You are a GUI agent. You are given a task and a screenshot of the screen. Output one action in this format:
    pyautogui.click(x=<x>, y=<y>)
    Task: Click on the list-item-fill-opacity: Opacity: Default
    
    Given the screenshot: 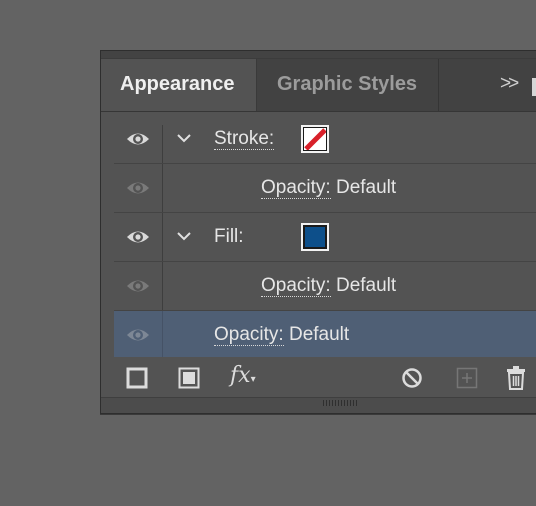 What is the action you would take?
    pyautogui.click(x=325, y=286)
    